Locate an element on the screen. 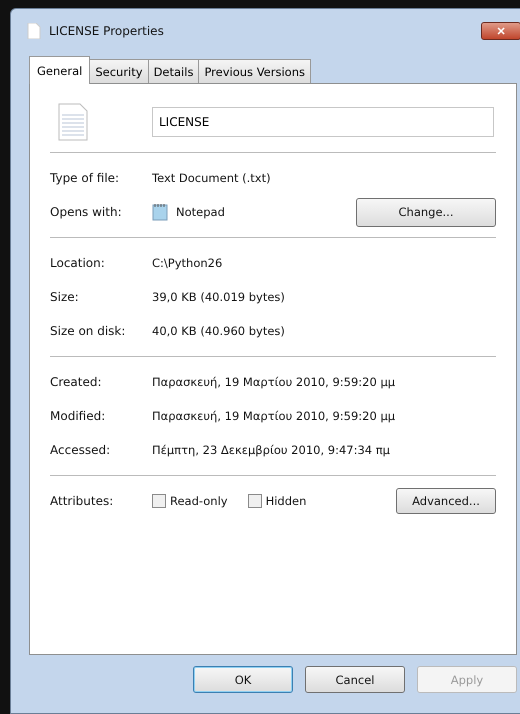  checkbox-label: Hidden is located at coordinates (286, 501).